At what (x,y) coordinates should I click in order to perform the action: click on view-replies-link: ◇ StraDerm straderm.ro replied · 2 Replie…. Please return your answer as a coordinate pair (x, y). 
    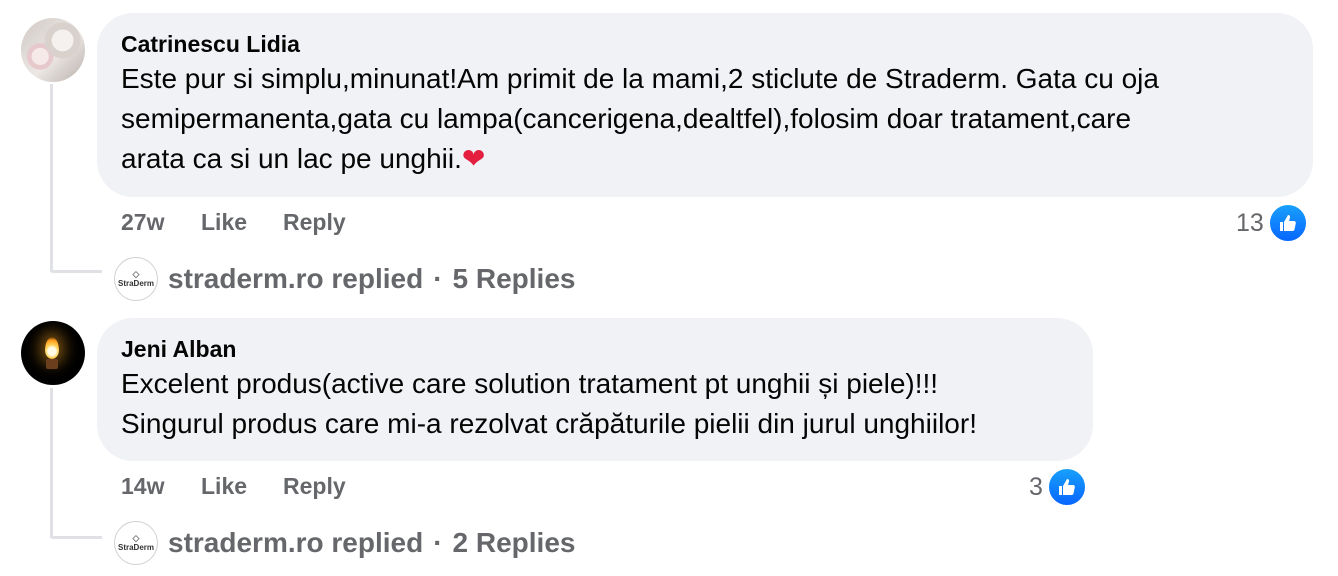
    Looking at the image, I should click on (344, 543).